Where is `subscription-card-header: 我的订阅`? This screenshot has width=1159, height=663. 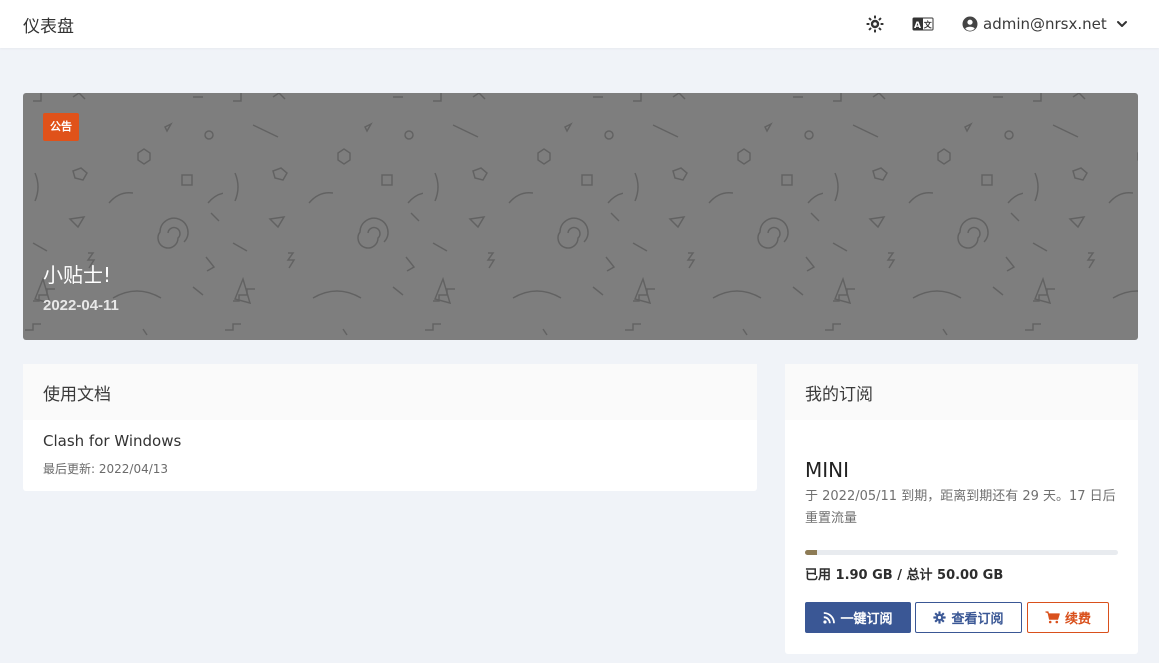
subscription-card-header: 我的订阅 is located at coordinates (961, 392).